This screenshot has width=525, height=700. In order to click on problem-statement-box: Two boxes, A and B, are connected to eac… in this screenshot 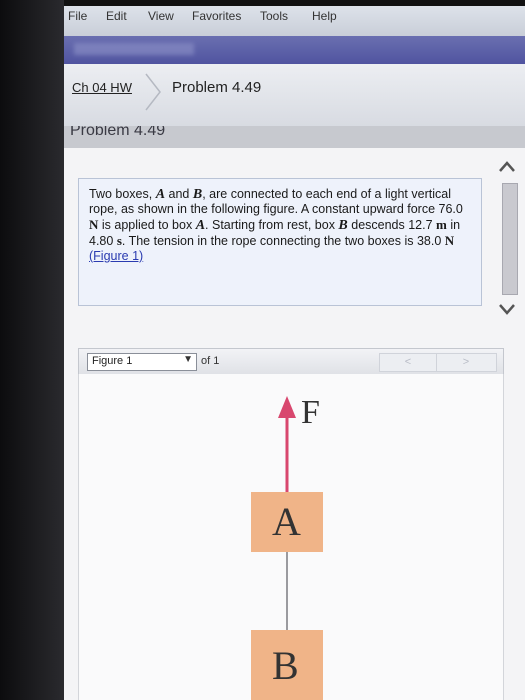, I will do `click(280, 242)`.